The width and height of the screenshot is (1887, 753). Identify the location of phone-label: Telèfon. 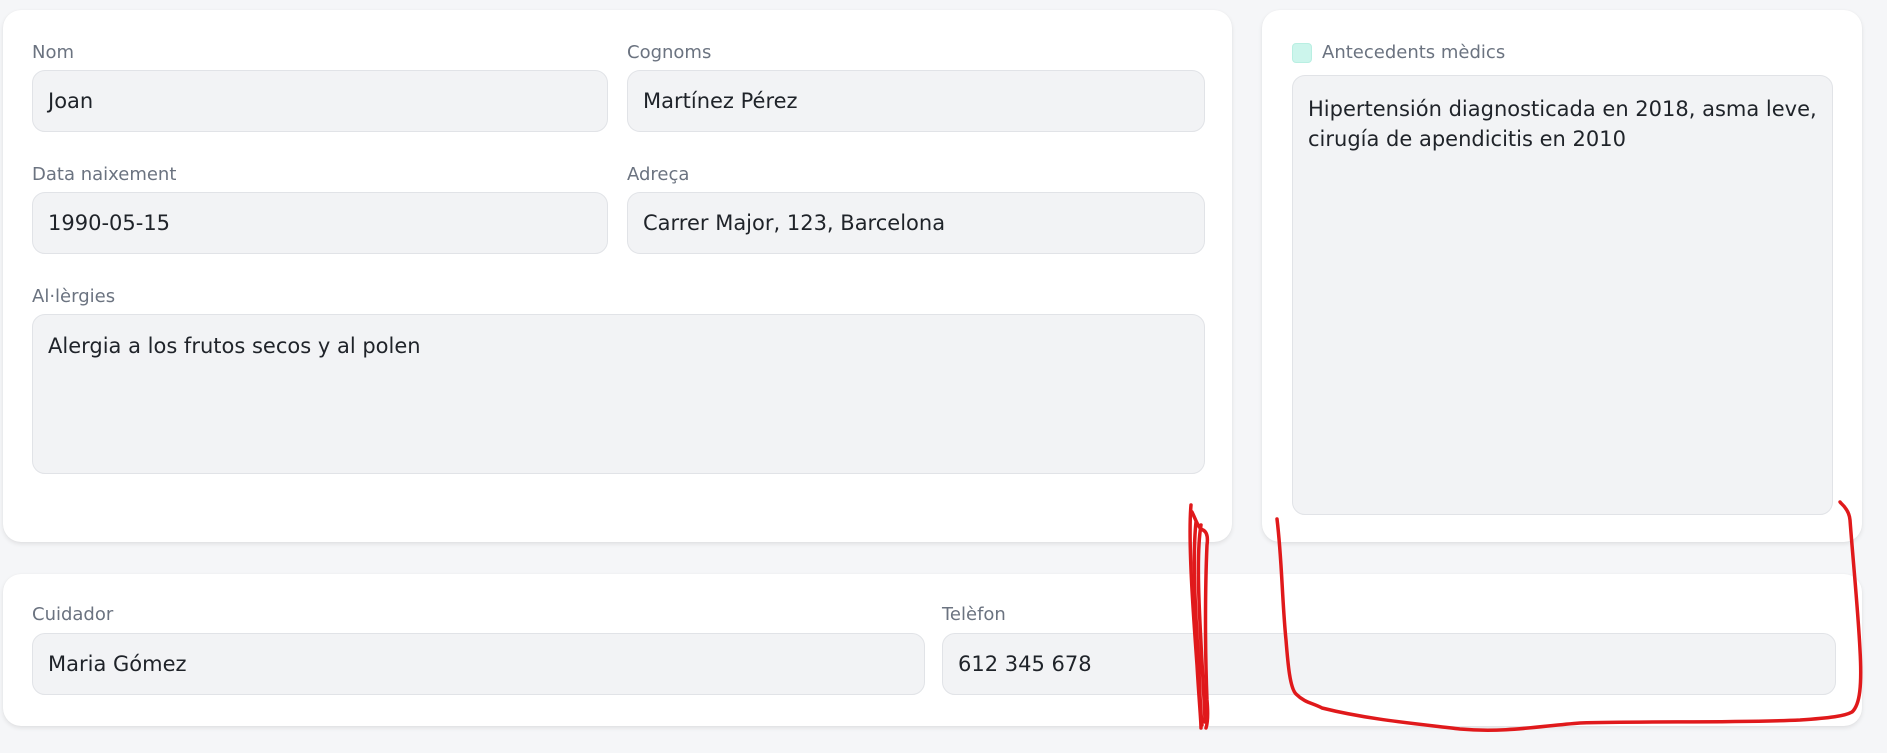
(974, 614).